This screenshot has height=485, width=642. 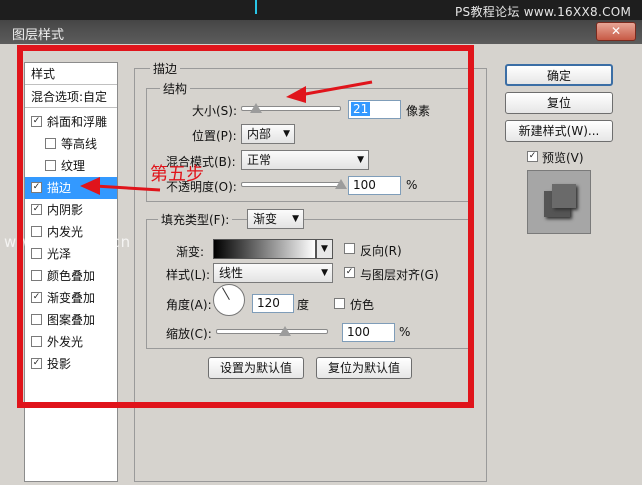 What do you see at coordinates (329, 91) in the screenshot?
I see `arrow-to-size` at bounding box center [329, 91].